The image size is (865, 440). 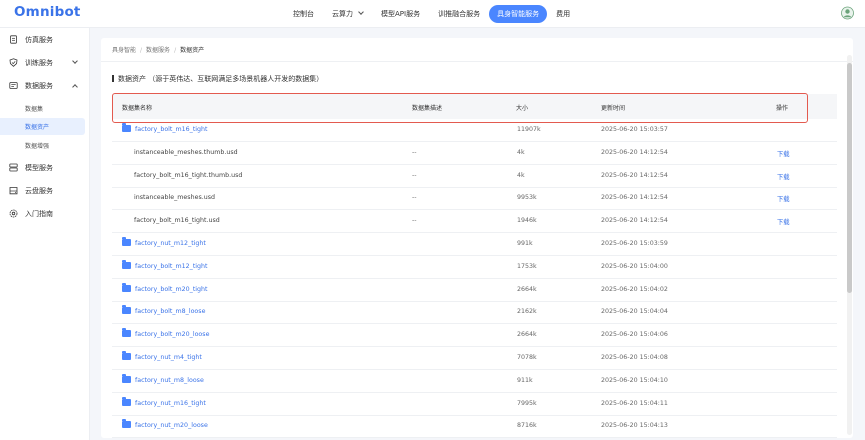 I want to click on size-cell: 911k, so click(x=525, y=380).